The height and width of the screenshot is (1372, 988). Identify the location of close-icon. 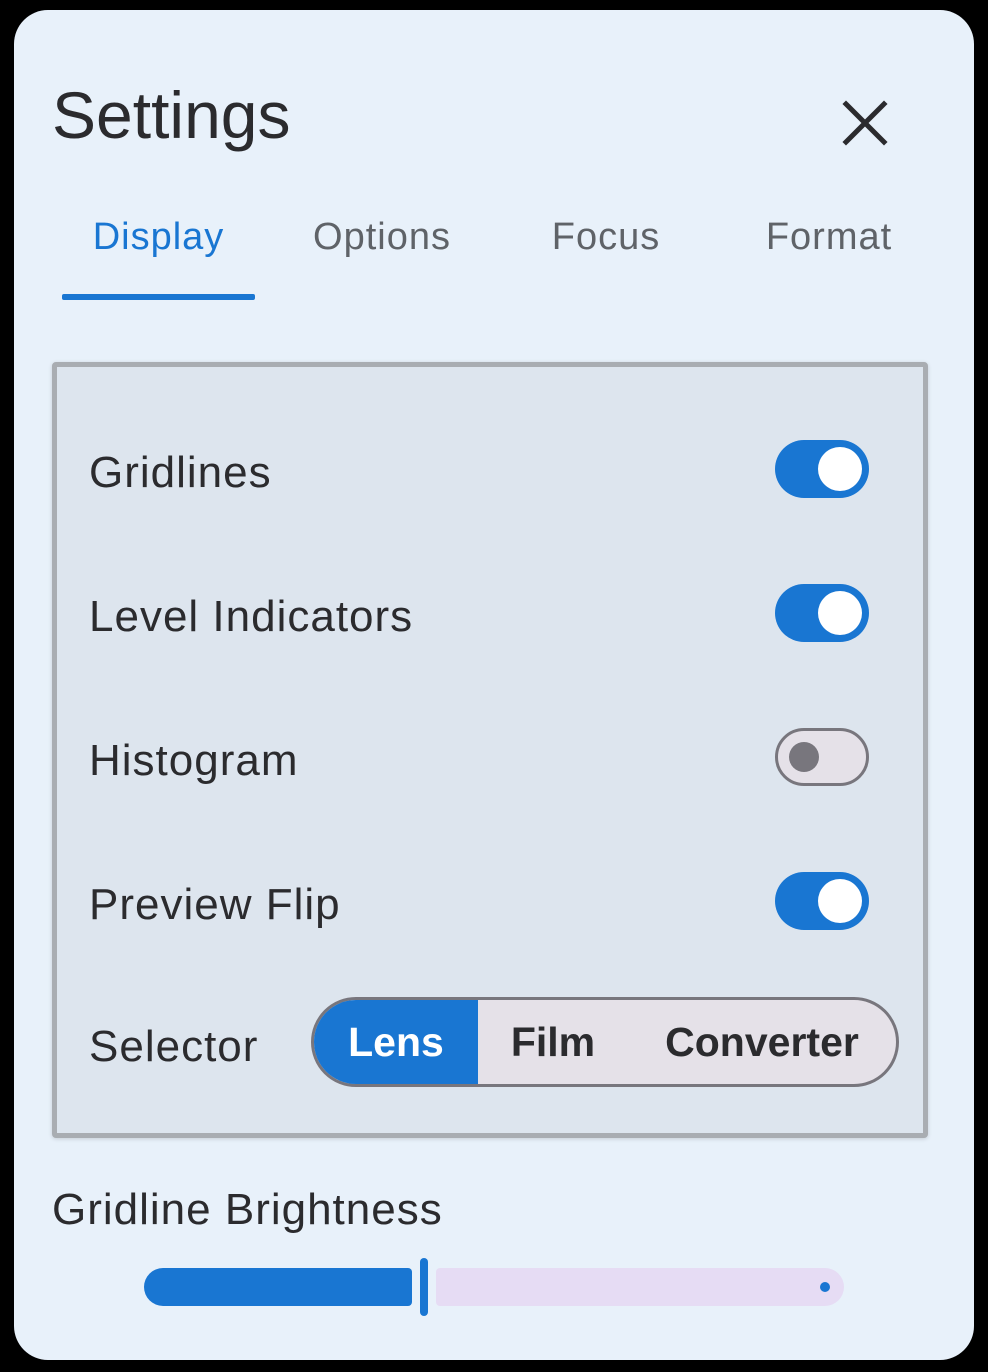
(865, 123).